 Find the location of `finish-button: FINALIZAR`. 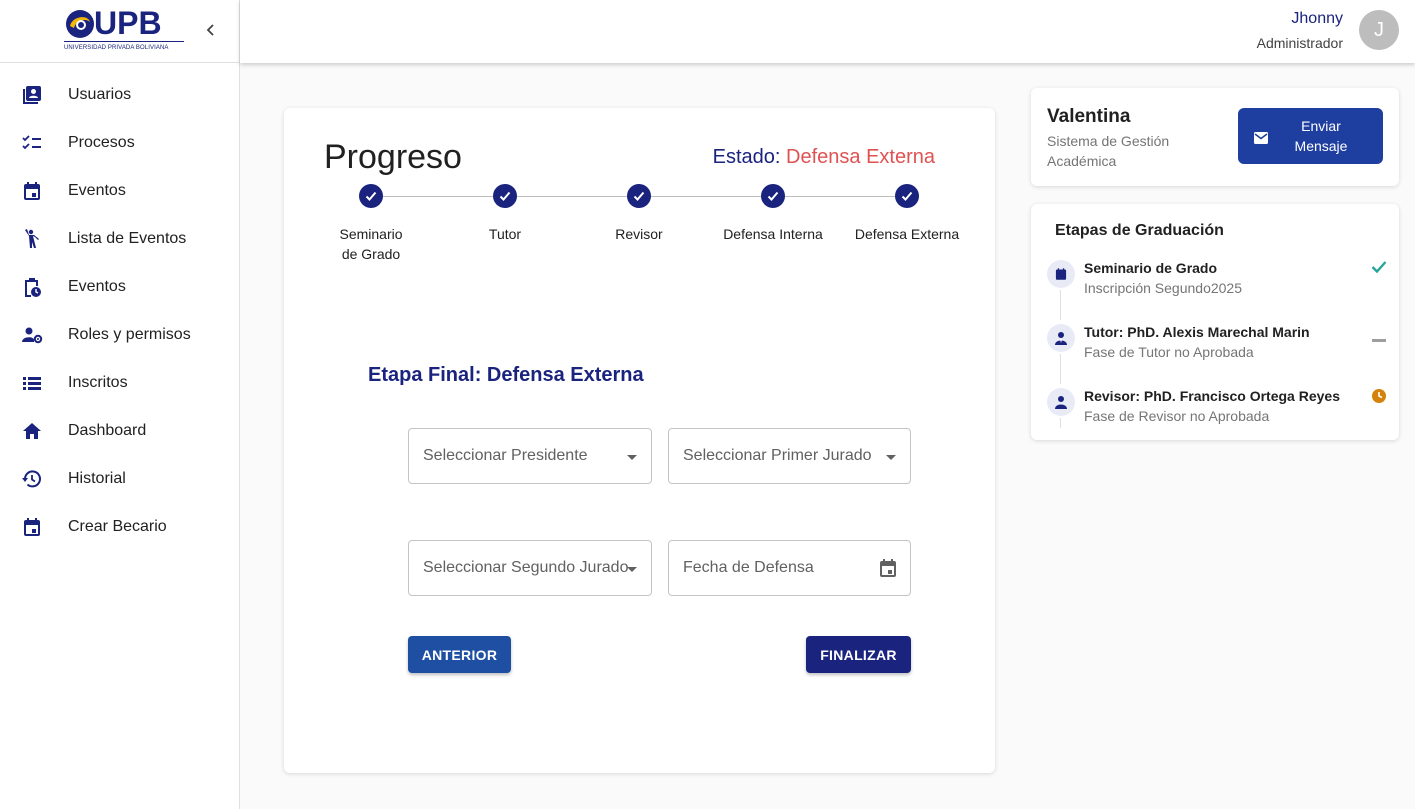

finish-button: FINALIZAR is located at coordinates (858, 654).